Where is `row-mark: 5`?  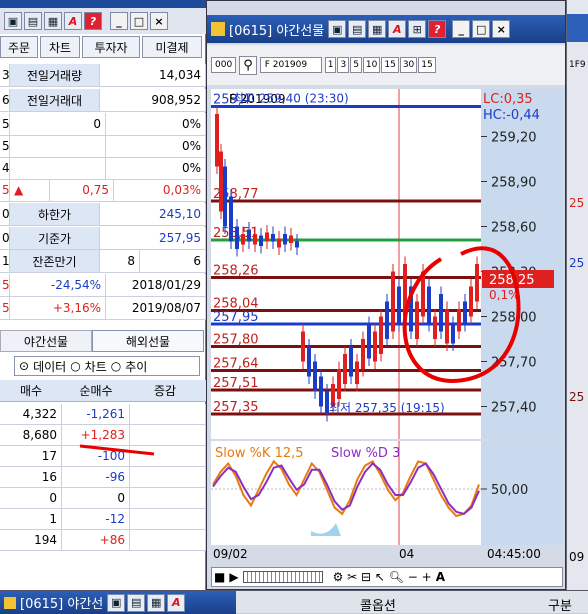
row-mark: 5 is located at coordinates (5, 285).